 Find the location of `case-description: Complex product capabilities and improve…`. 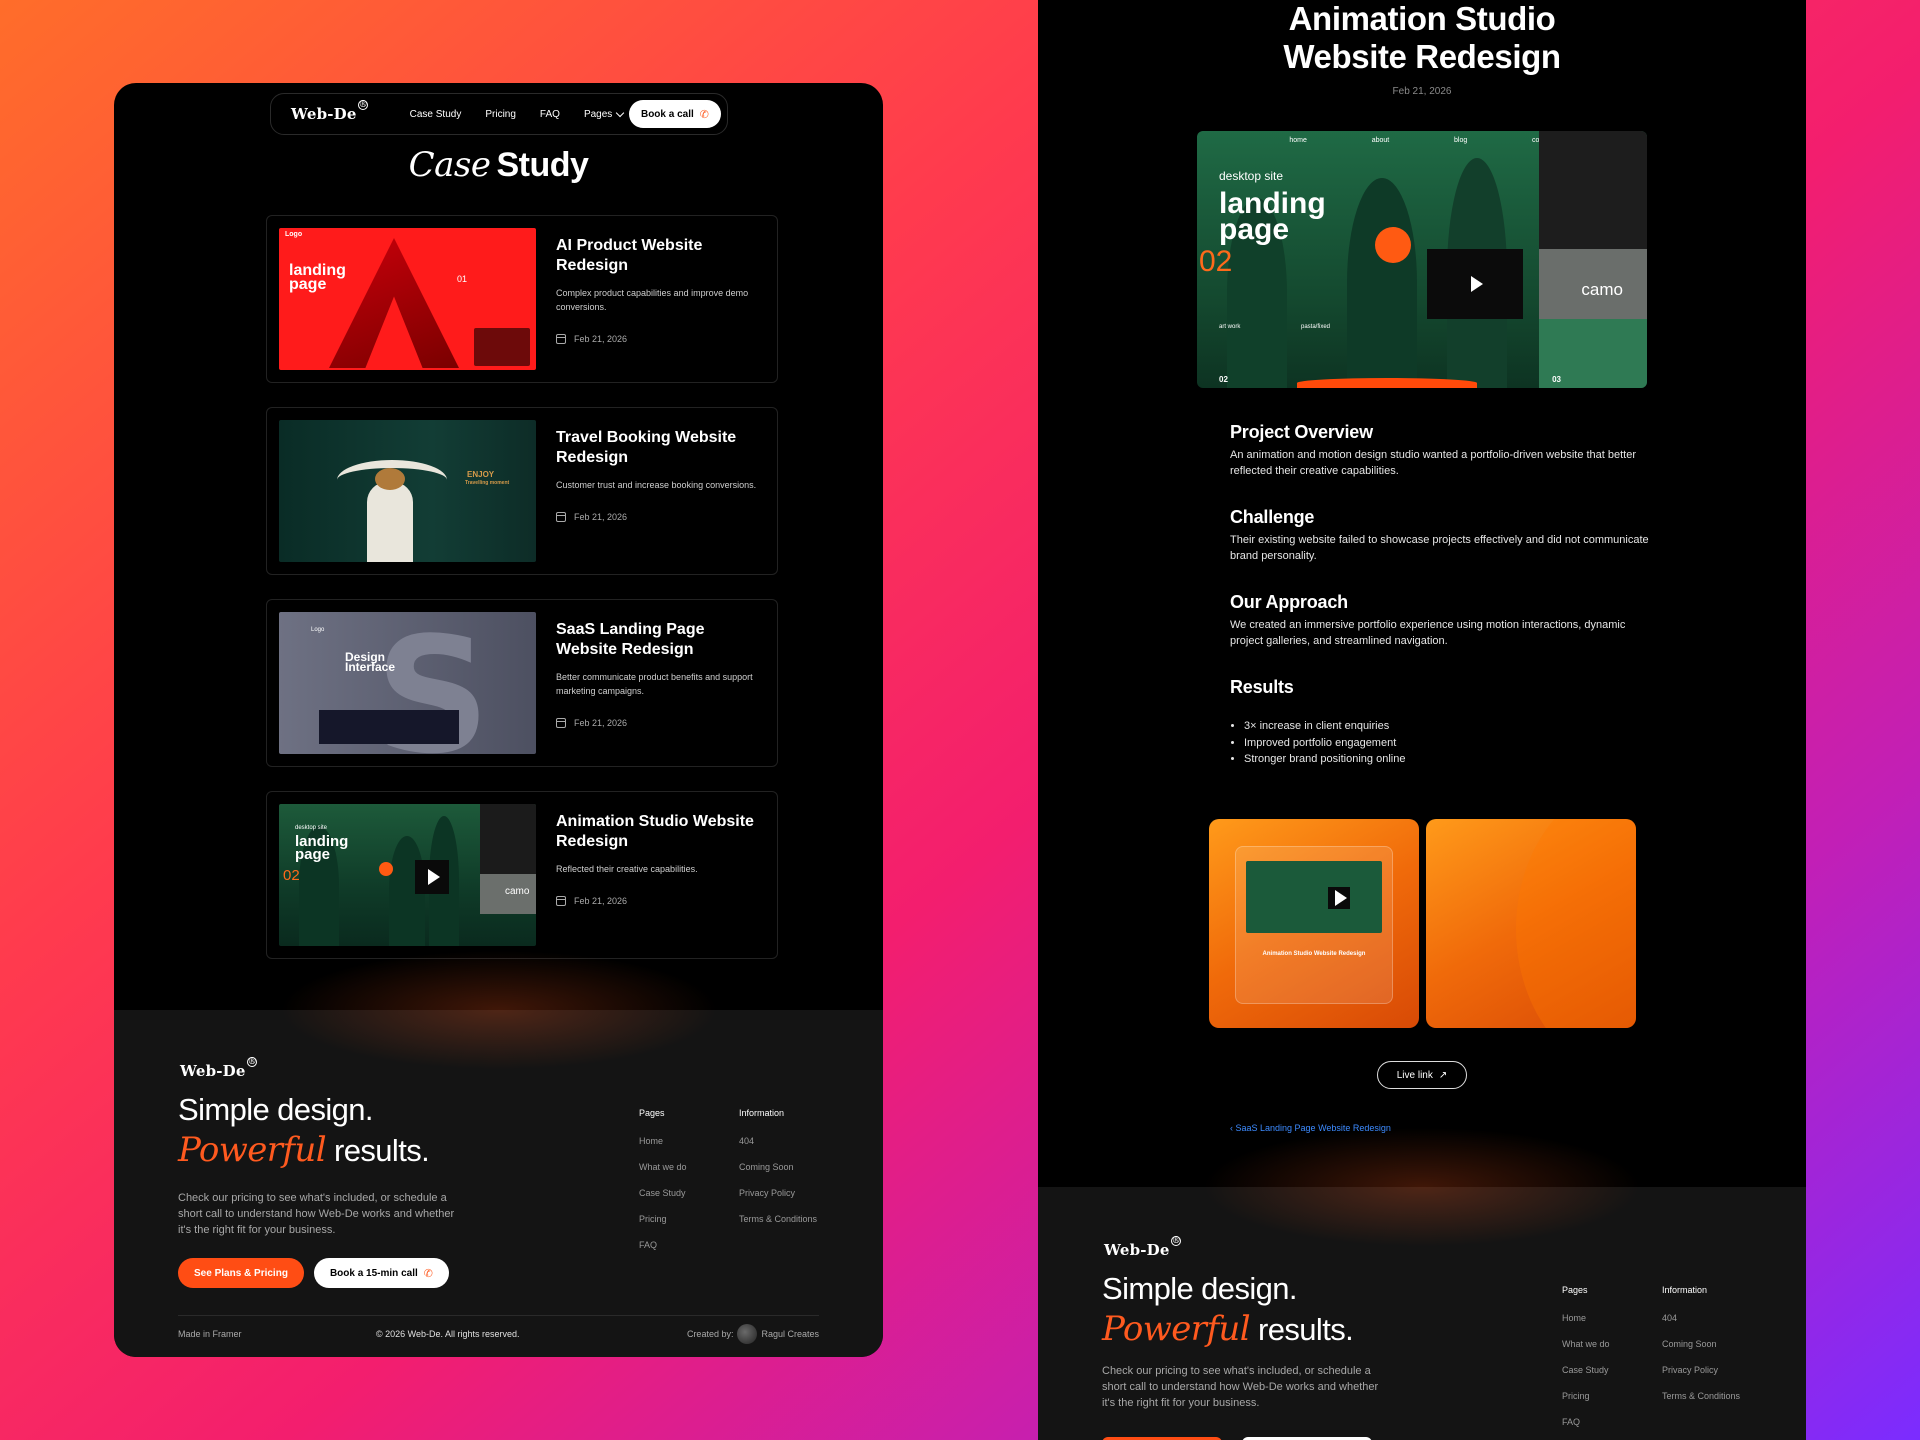

case-description: Complex product capabilities and improve… is located at coordinates (652, 300).